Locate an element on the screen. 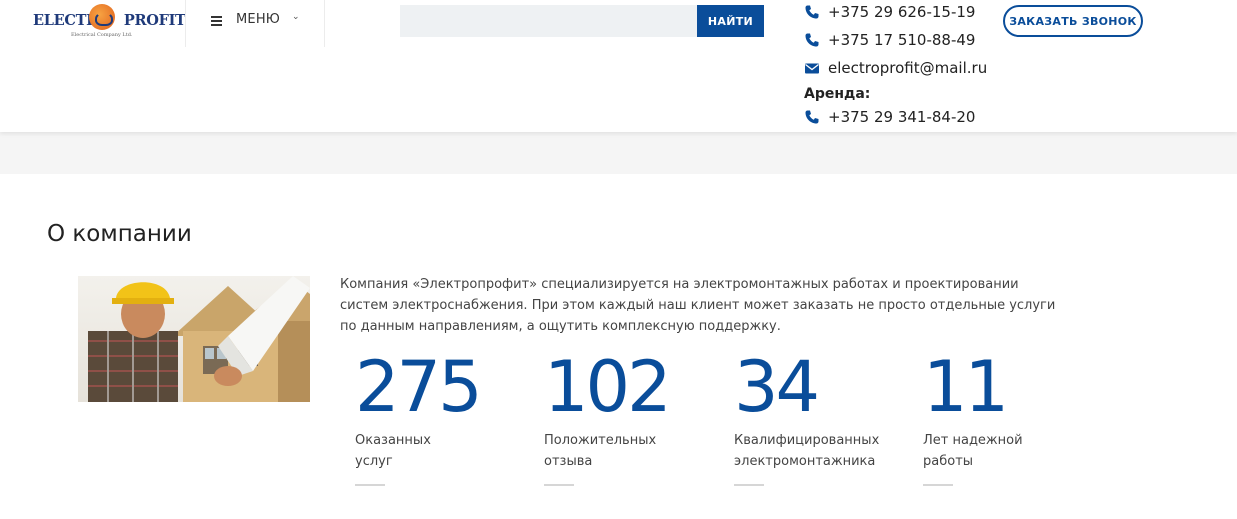 The image size is (1237, 519). menu-button: МЕНЮ ⌄ is located at coordinates (255, 23).